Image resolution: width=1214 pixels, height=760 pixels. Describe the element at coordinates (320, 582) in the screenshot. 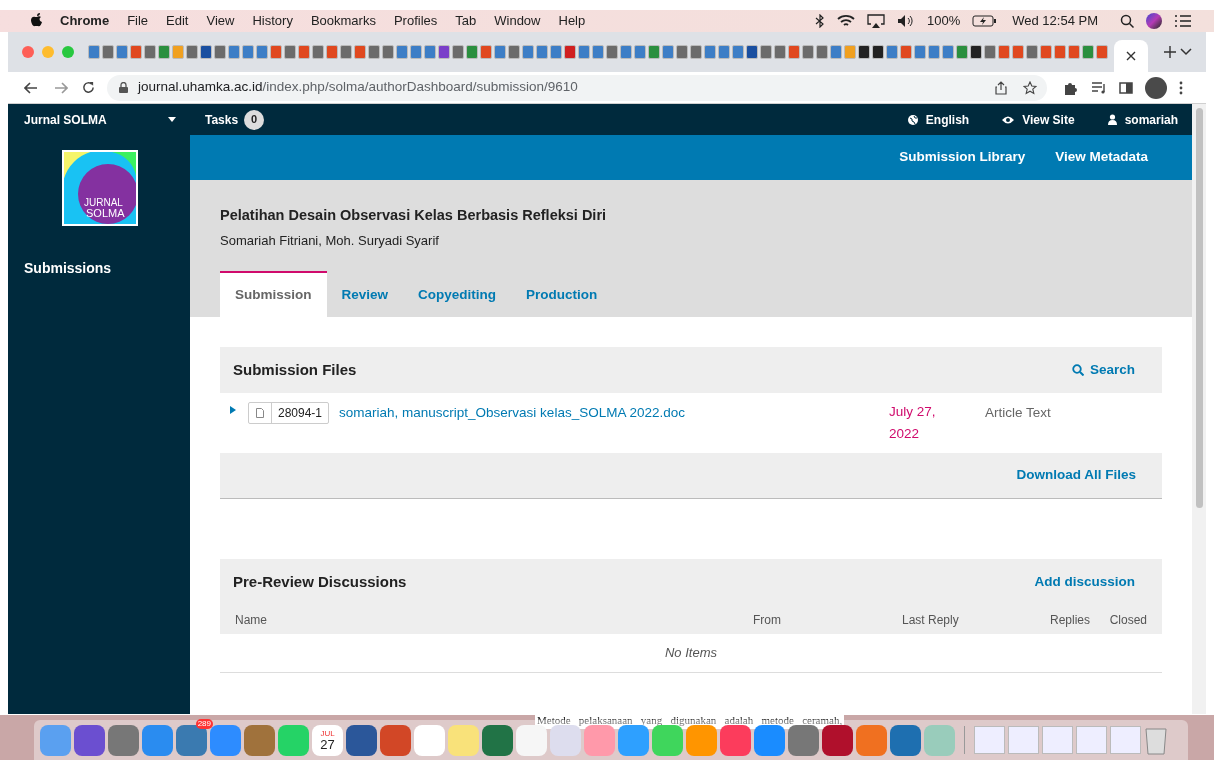

I see `panel-title: Pre-Review Discussions` at that location.